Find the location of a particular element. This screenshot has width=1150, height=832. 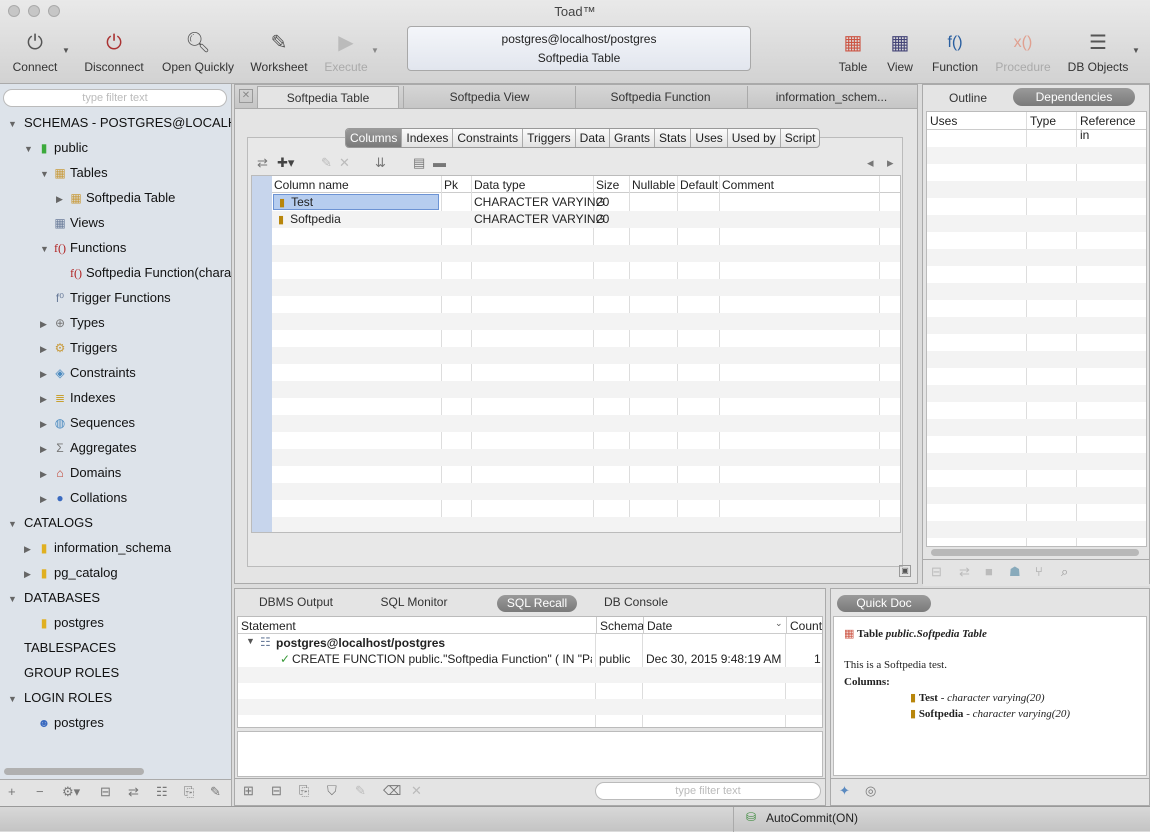

worksheet-button: ✎ Worksheet is located at coordinates (279, 52).